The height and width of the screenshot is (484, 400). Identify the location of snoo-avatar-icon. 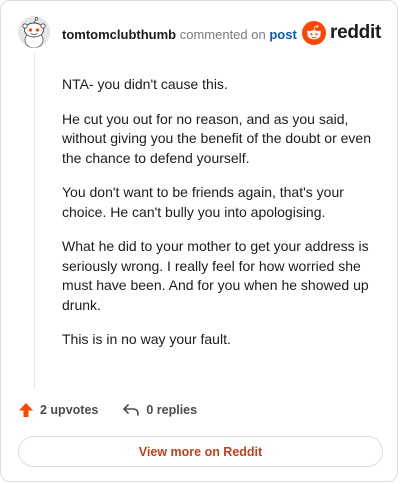
(34, 32).